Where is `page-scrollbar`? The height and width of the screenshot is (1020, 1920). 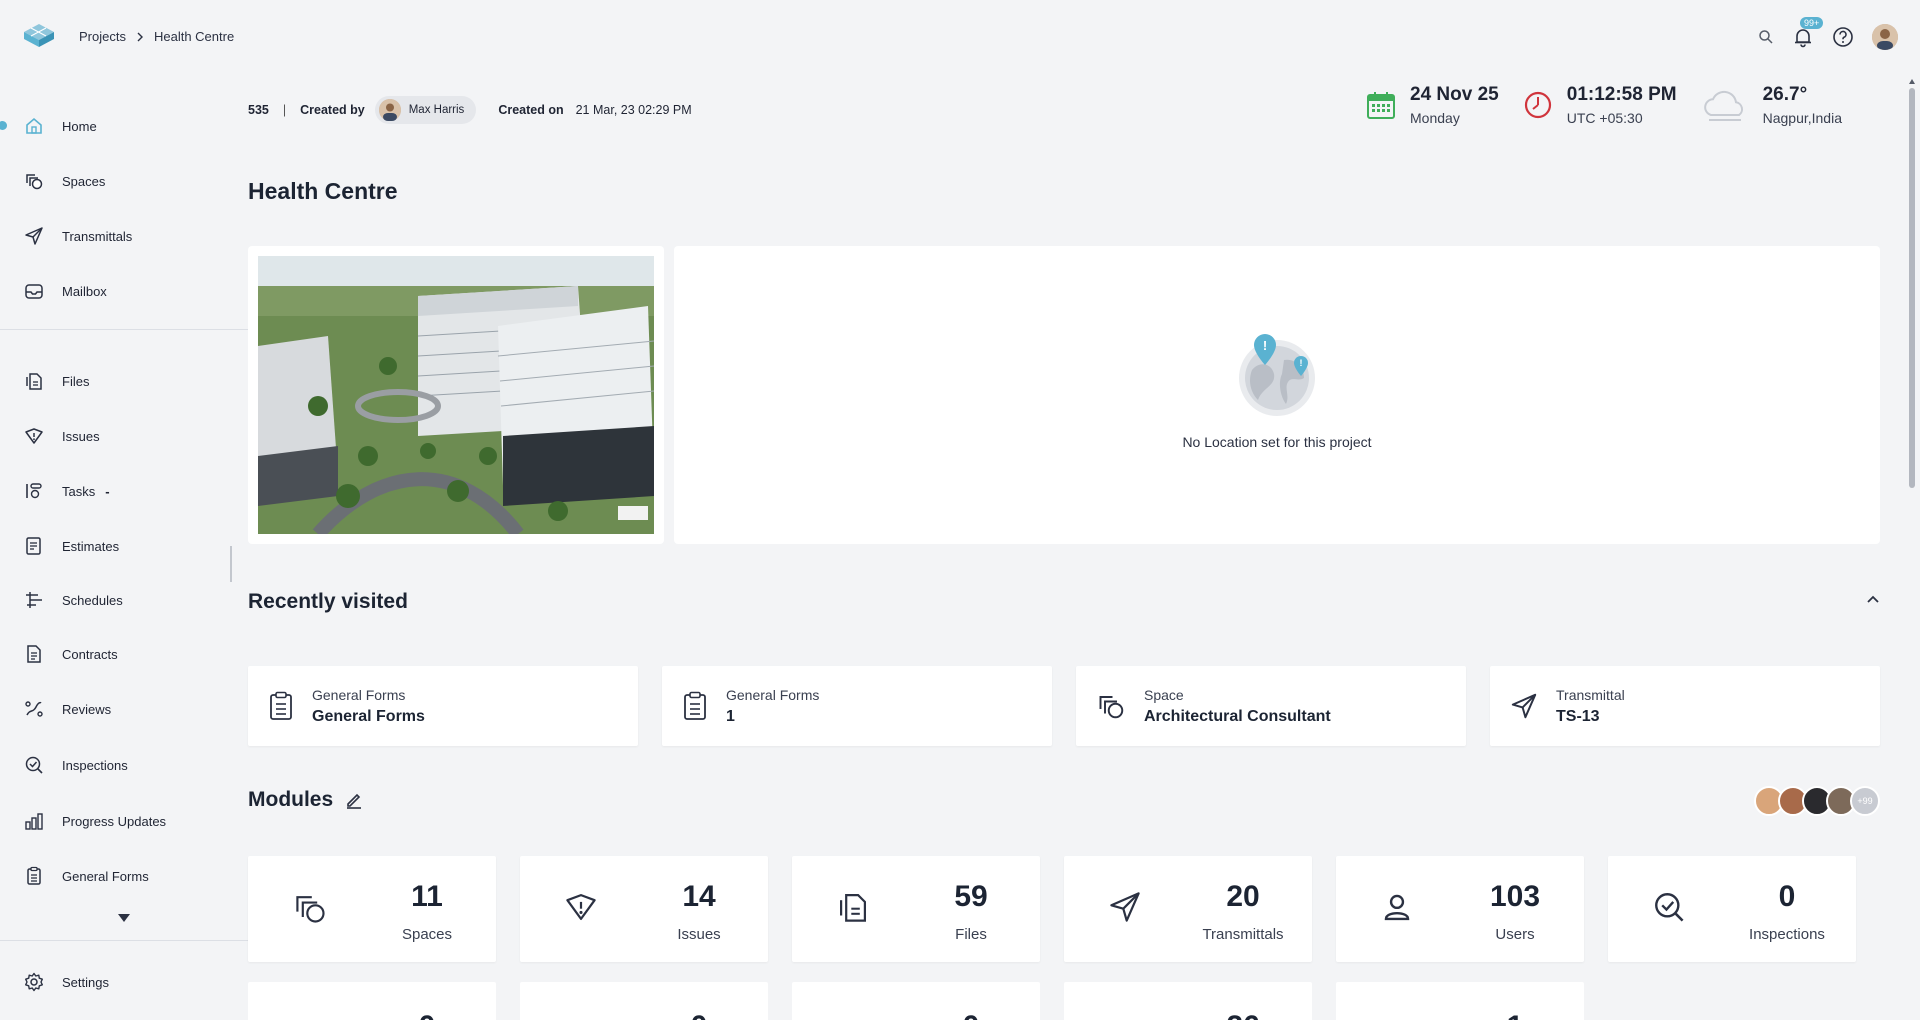
page-scrollbar is located at coordinates (1912, 543).